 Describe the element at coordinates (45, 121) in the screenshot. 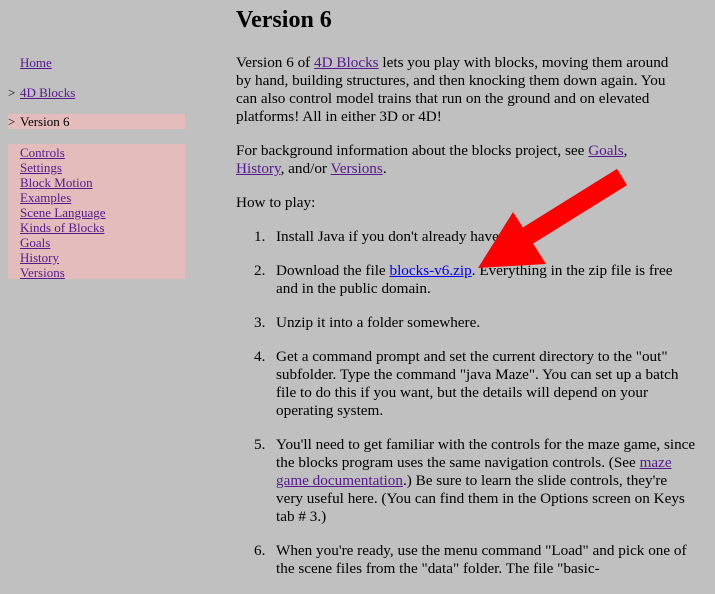

I see `current-page-label: Version 6` at that location.